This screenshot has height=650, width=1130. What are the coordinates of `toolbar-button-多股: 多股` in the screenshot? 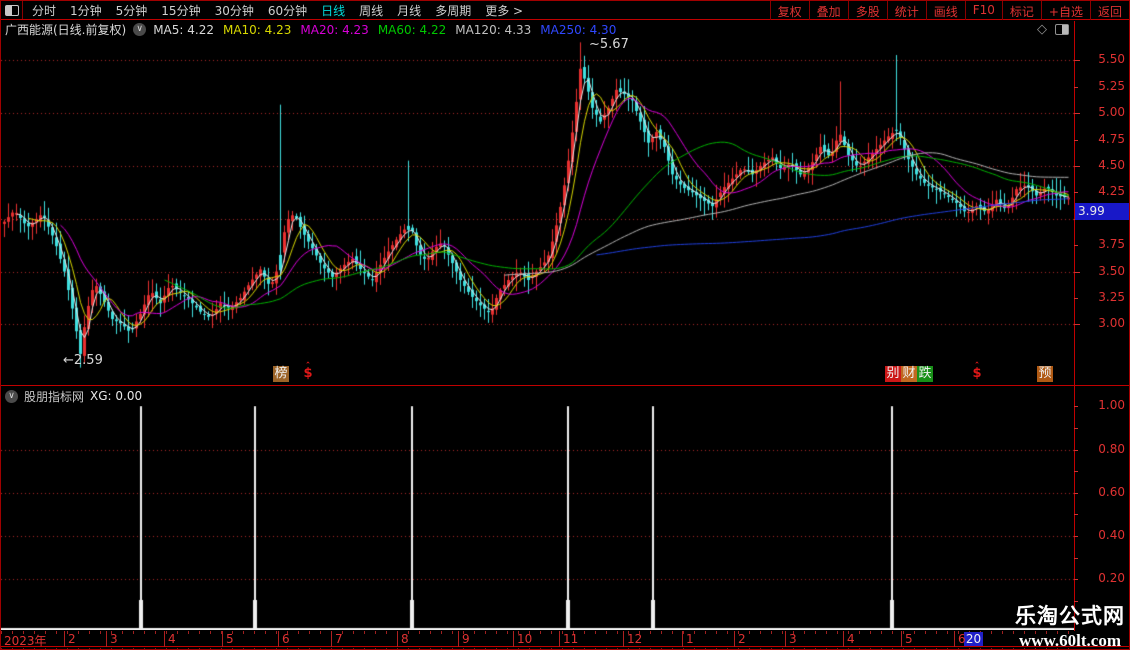 It's located at (867, 10).